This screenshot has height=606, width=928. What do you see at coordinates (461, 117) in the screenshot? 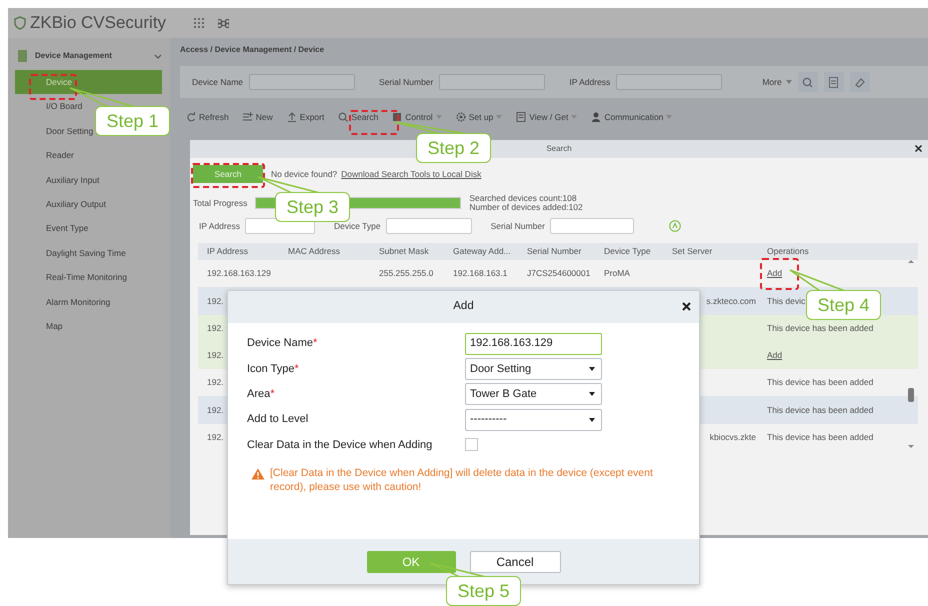
I see `gear-icon` at bounding box center [461, 117].